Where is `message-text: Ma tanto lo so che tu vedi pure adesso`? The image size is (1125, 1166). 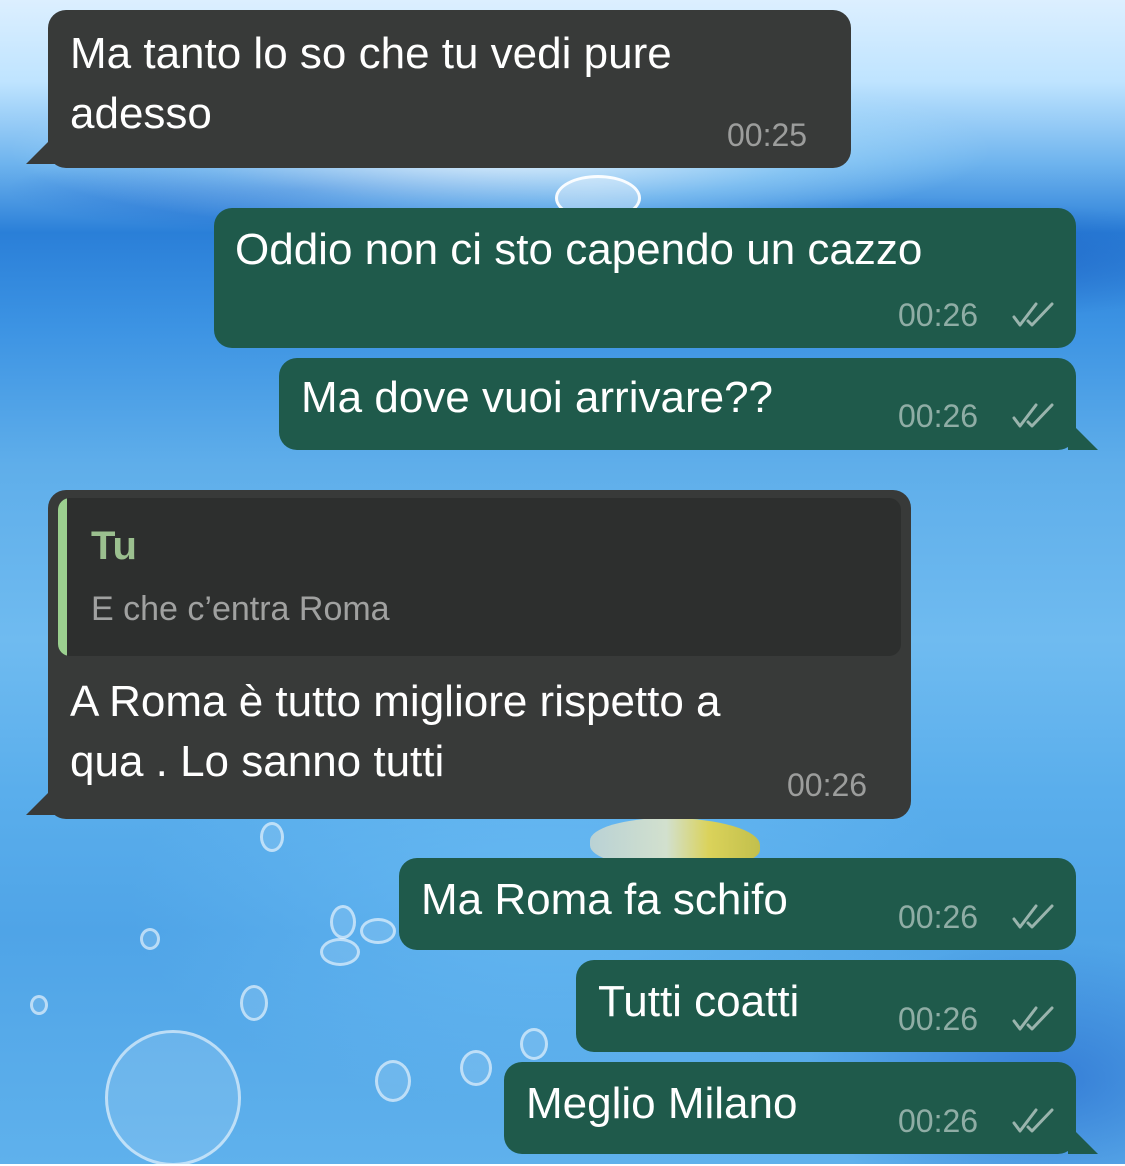 message-text: Ma tanto lo so che tu vedi pure adesso is located at coordinates (371, 83).